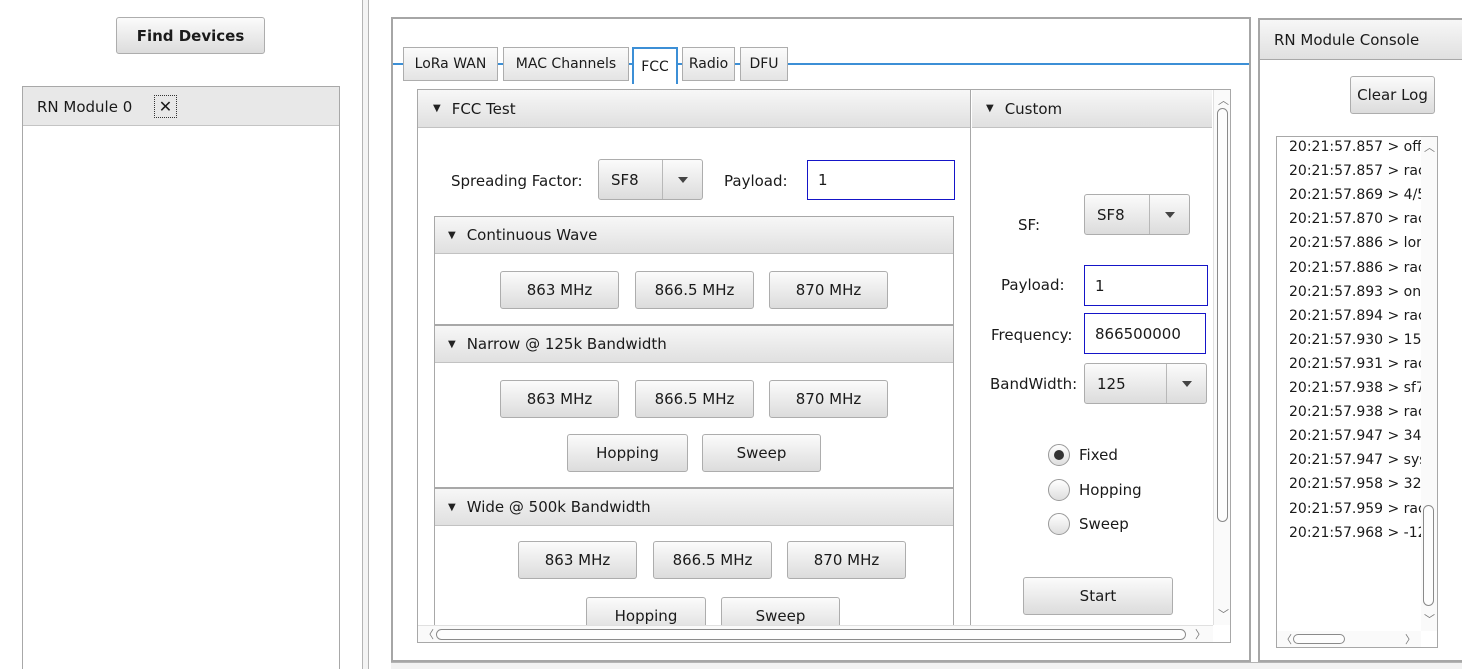 Image resolution: width=1462 pixels, height=669 pixels. I want to click on log-line: 20:21:57.869 > 4/5, so click(1358, 195).